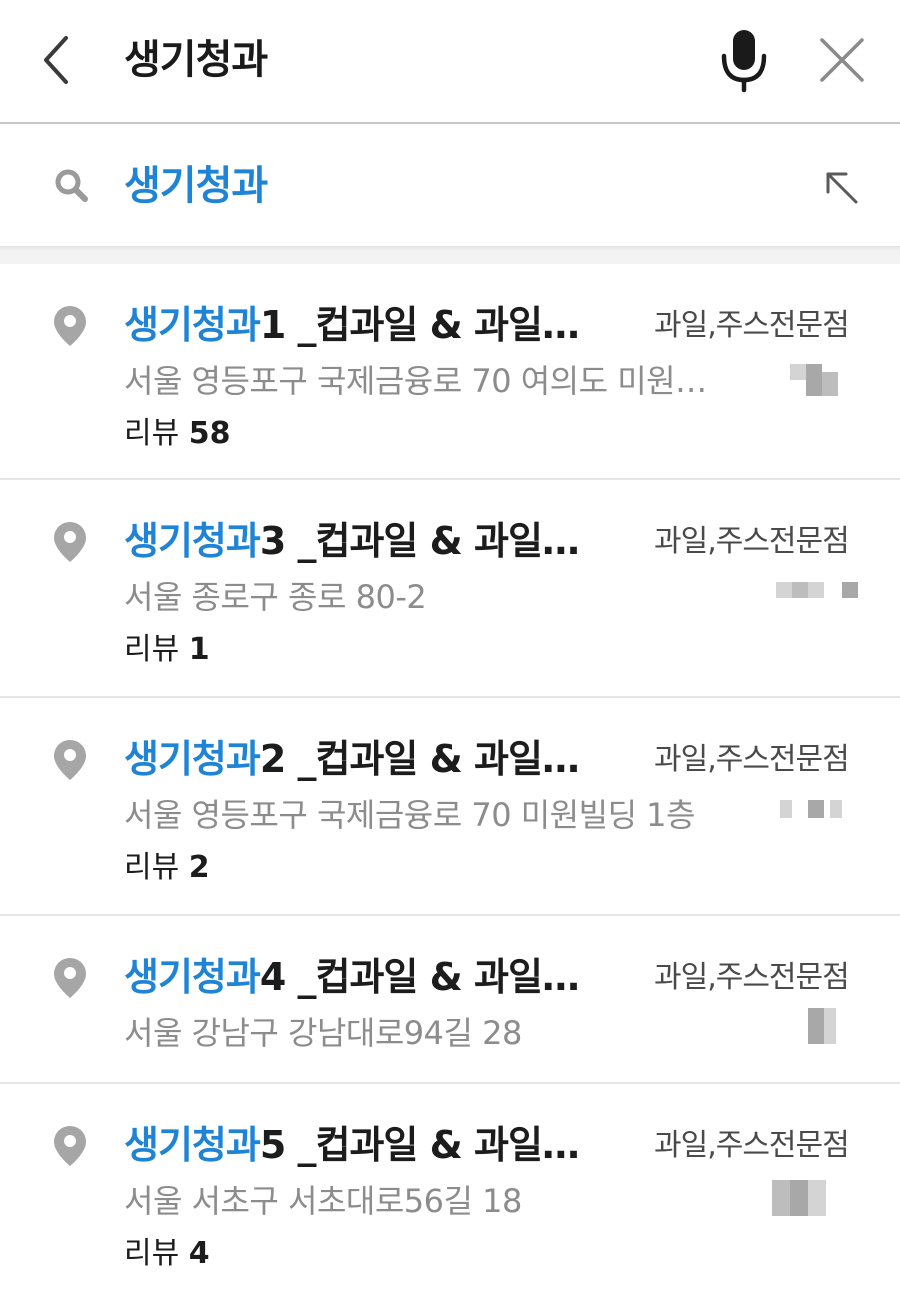 Image resolution: width=900 pixels, height=1311 pixels. I want to click on place-address: 서울 영등포구 국제금융로 70 미원빌딩 1층, so click(409, 815).